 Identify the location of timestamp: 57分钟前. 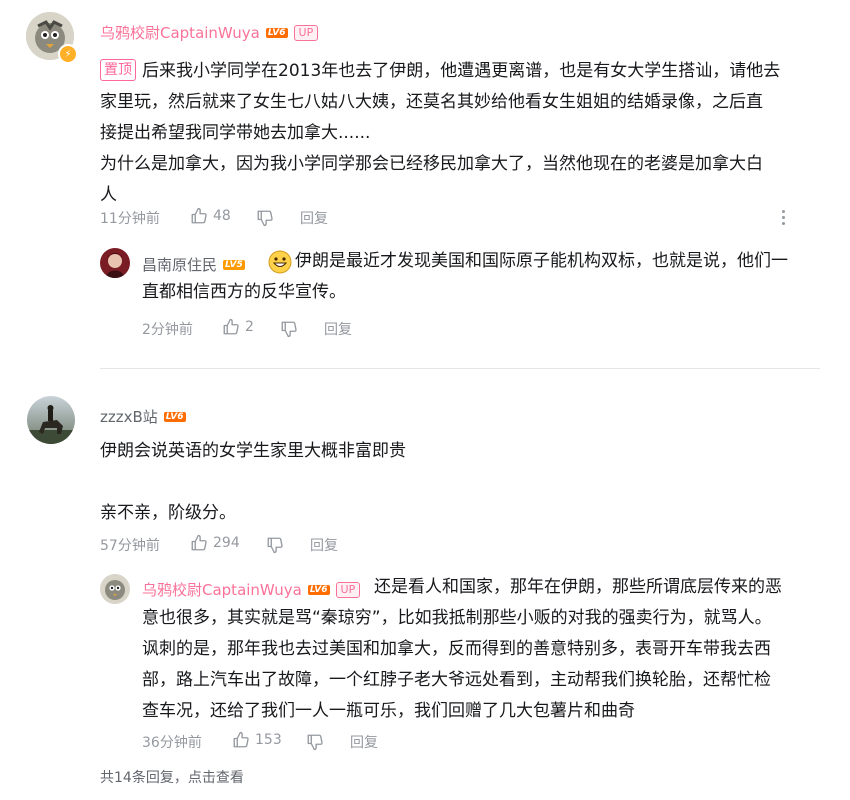
(130, 546).